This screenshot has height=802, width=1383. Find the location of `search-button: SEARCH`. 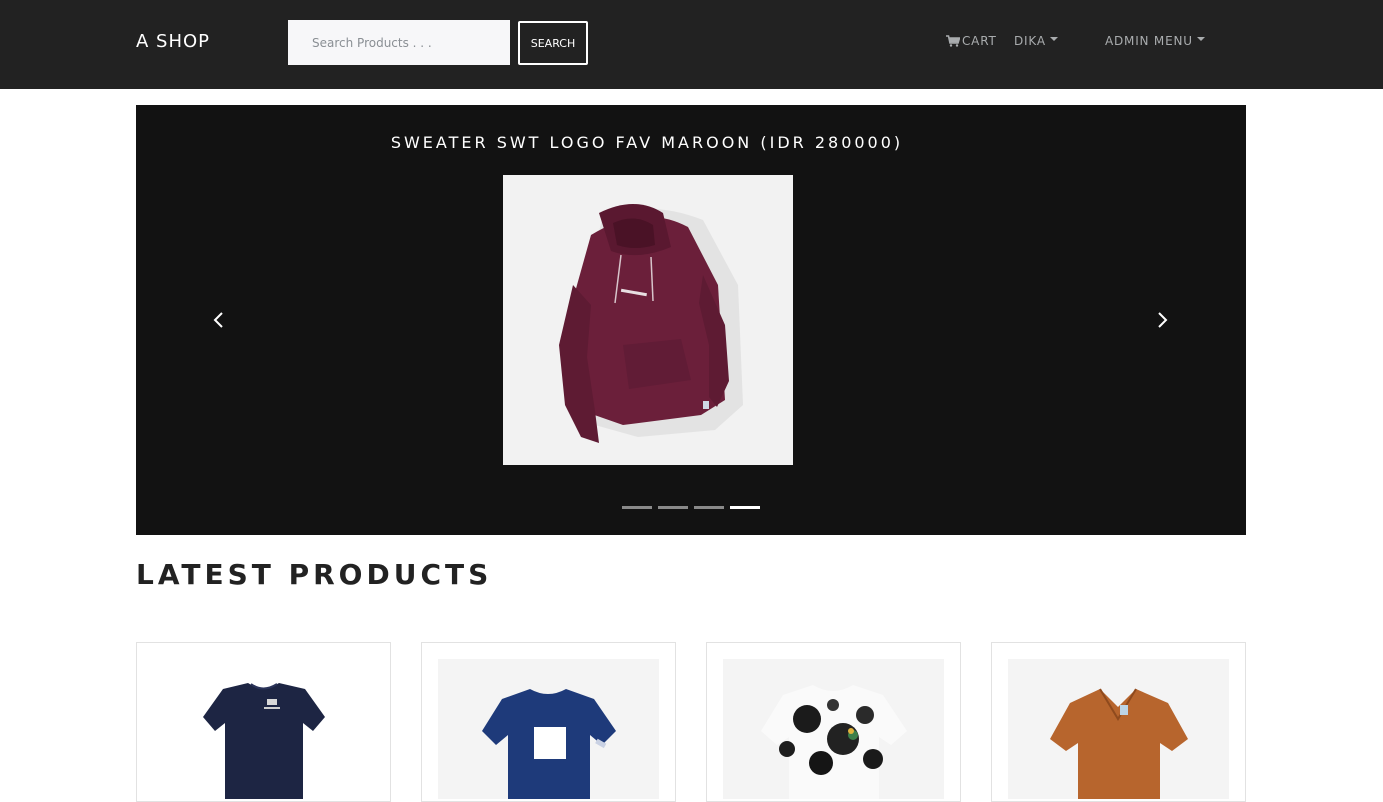

search-button: SEARCH is located at coordinates (553, 43).